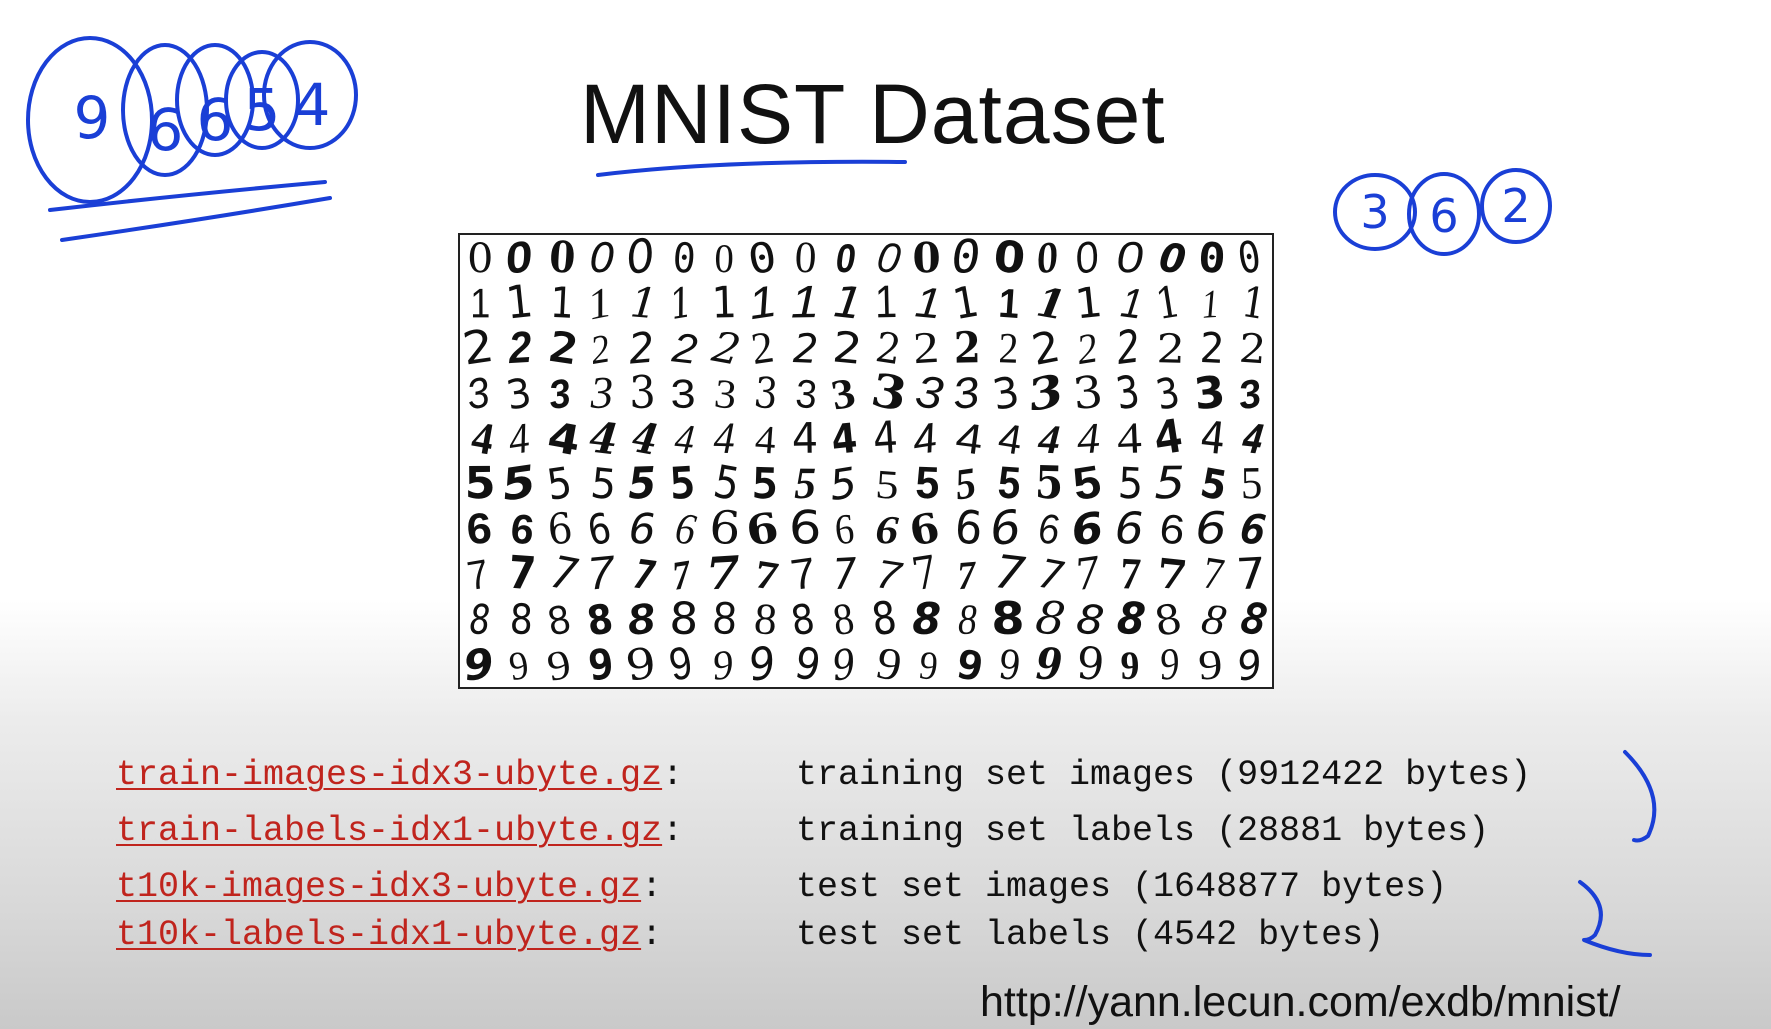 This screenshot has width=1771, height=1029. What do you see at coordinates (1374, 212) in the screenshot?
I see `ink-digit: 3` at bounding box center [1374, 212].